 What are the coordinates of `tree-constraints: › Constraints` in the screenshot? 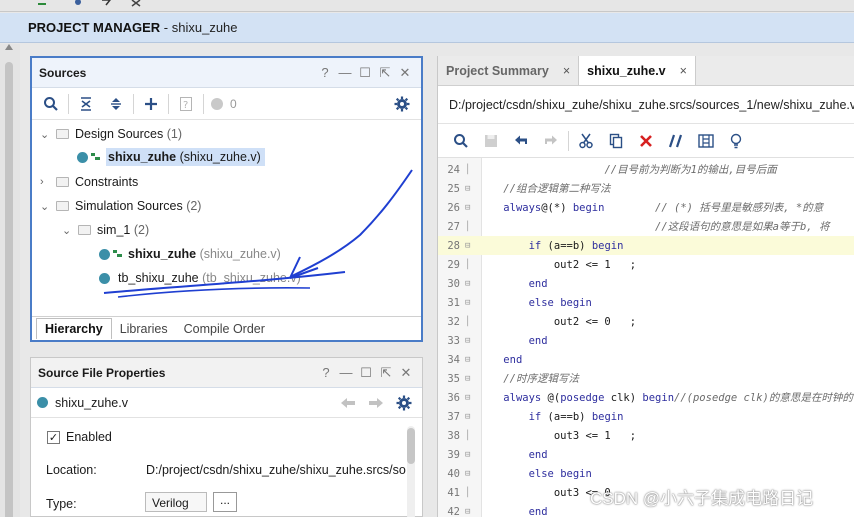 It's located at (89, 182).